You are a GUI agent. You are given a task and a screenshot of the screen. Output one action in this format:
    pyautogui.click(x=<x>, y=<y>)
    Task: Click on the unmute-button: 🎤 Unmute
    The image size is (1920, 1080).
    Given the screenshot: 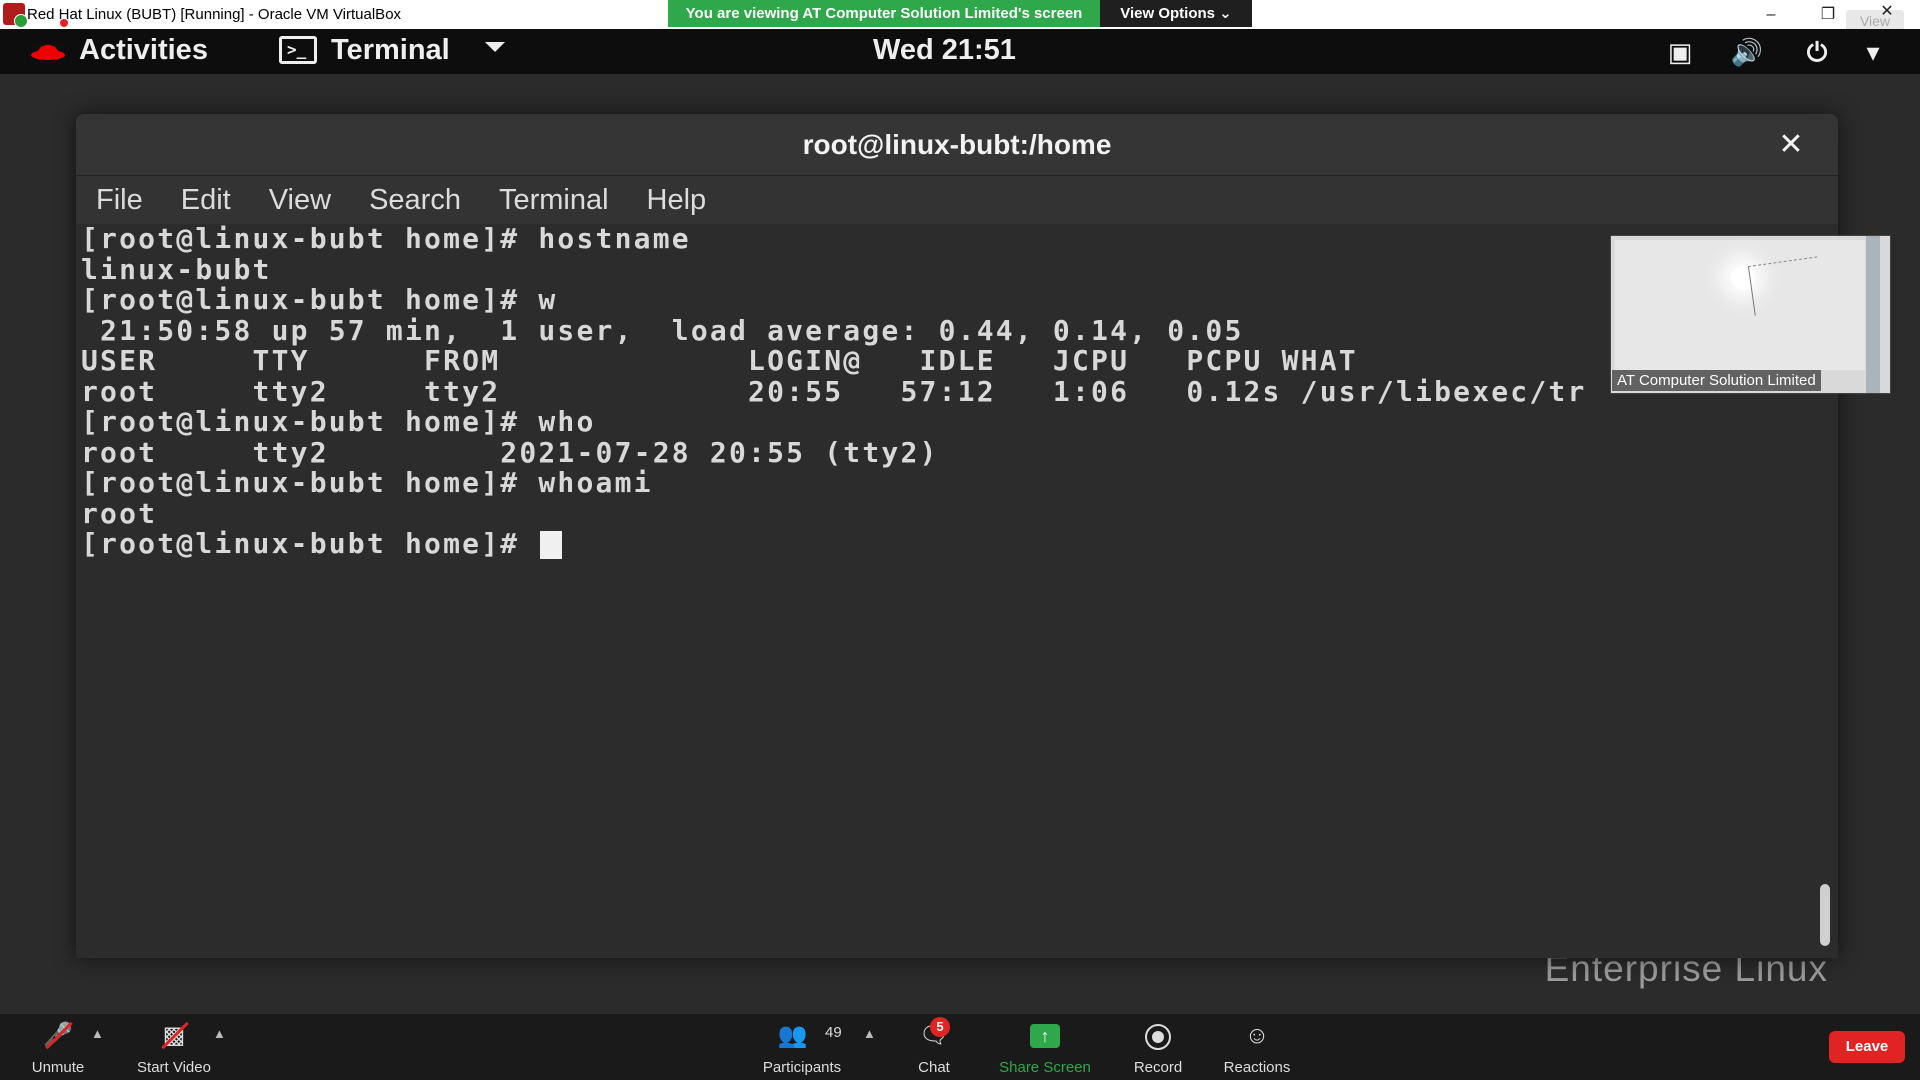 What is the action you would take?
    pyautogui.click(x=58, y=1047)
    